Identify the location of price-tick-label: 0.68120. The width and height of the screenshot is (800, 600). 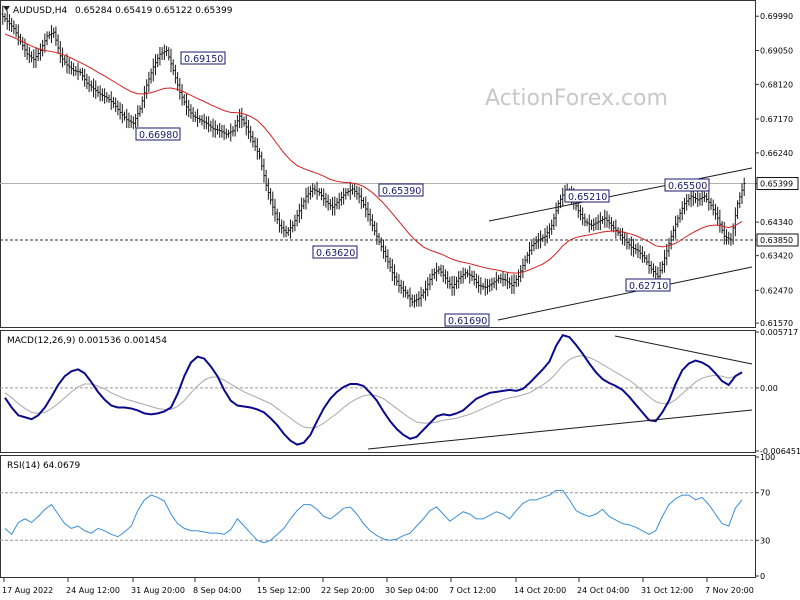
(776, 84).